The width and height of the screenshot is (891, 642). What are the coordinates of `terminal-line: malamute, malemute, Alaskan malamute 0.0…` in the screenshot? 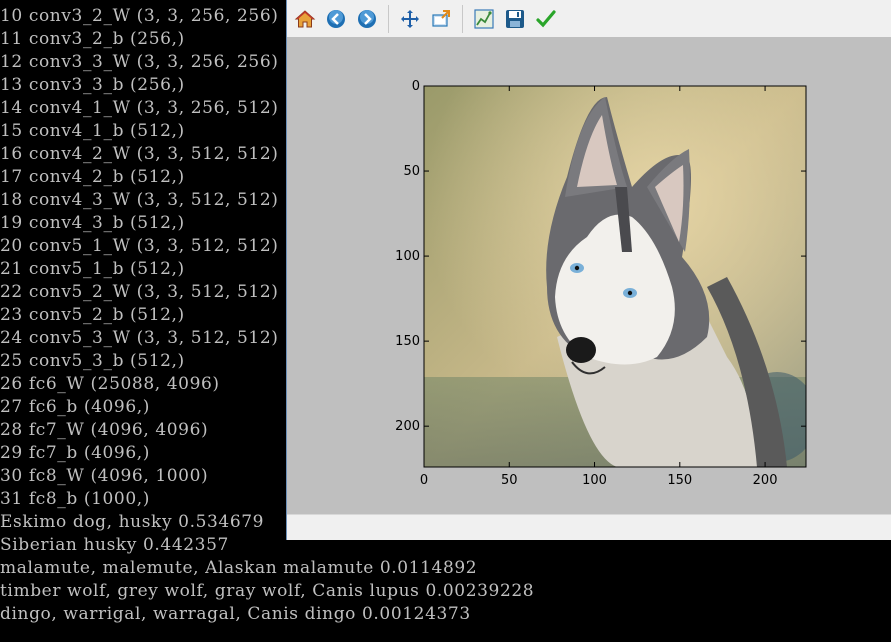 It's located at (239, 568).